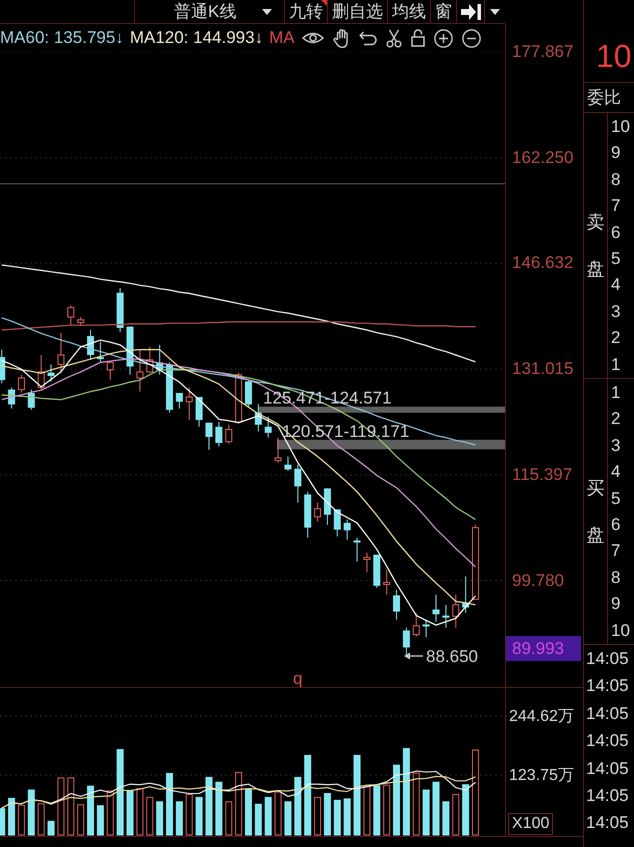  I want to click on price-tick-label: 177.867, so click(543, 52).